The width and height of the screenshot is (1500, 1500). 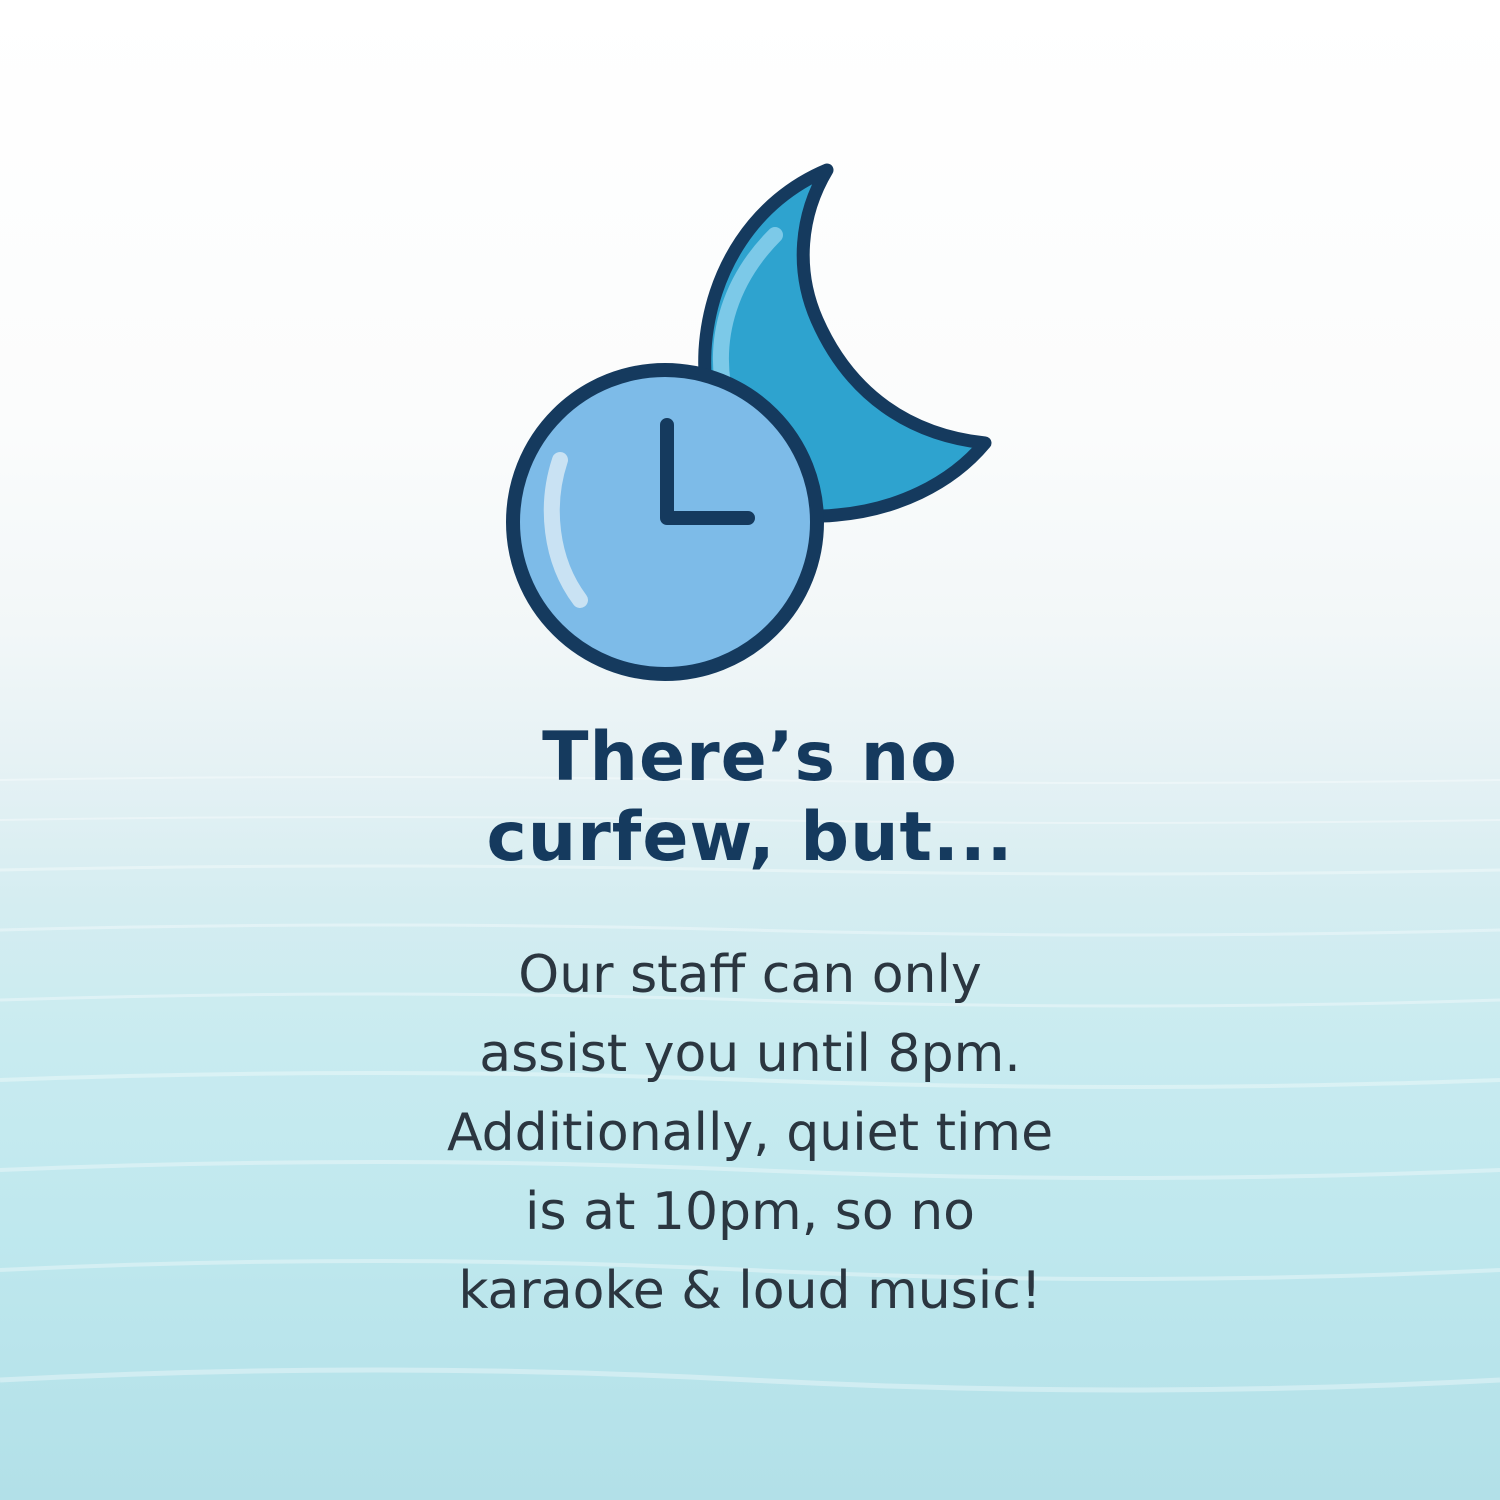 What do you see at coordinates (750, 1212) in the screenshot?
I see `body-line-4: is at 10pm, so no` at bounding box center [750, 1212].